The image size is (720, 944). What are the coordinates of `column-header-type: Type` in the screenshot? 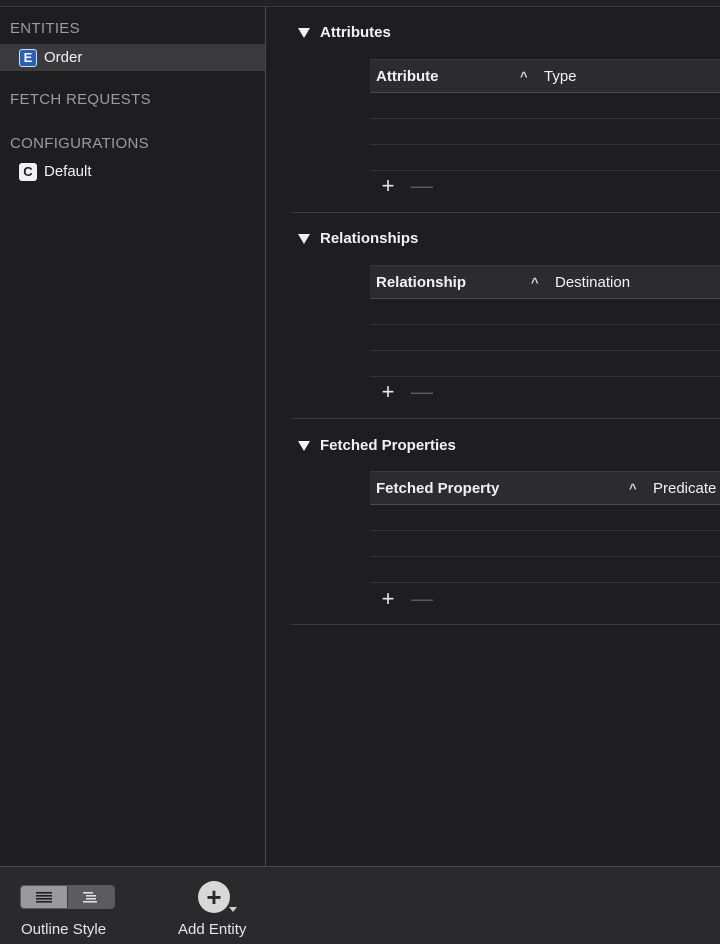 It's located at (560, 76).